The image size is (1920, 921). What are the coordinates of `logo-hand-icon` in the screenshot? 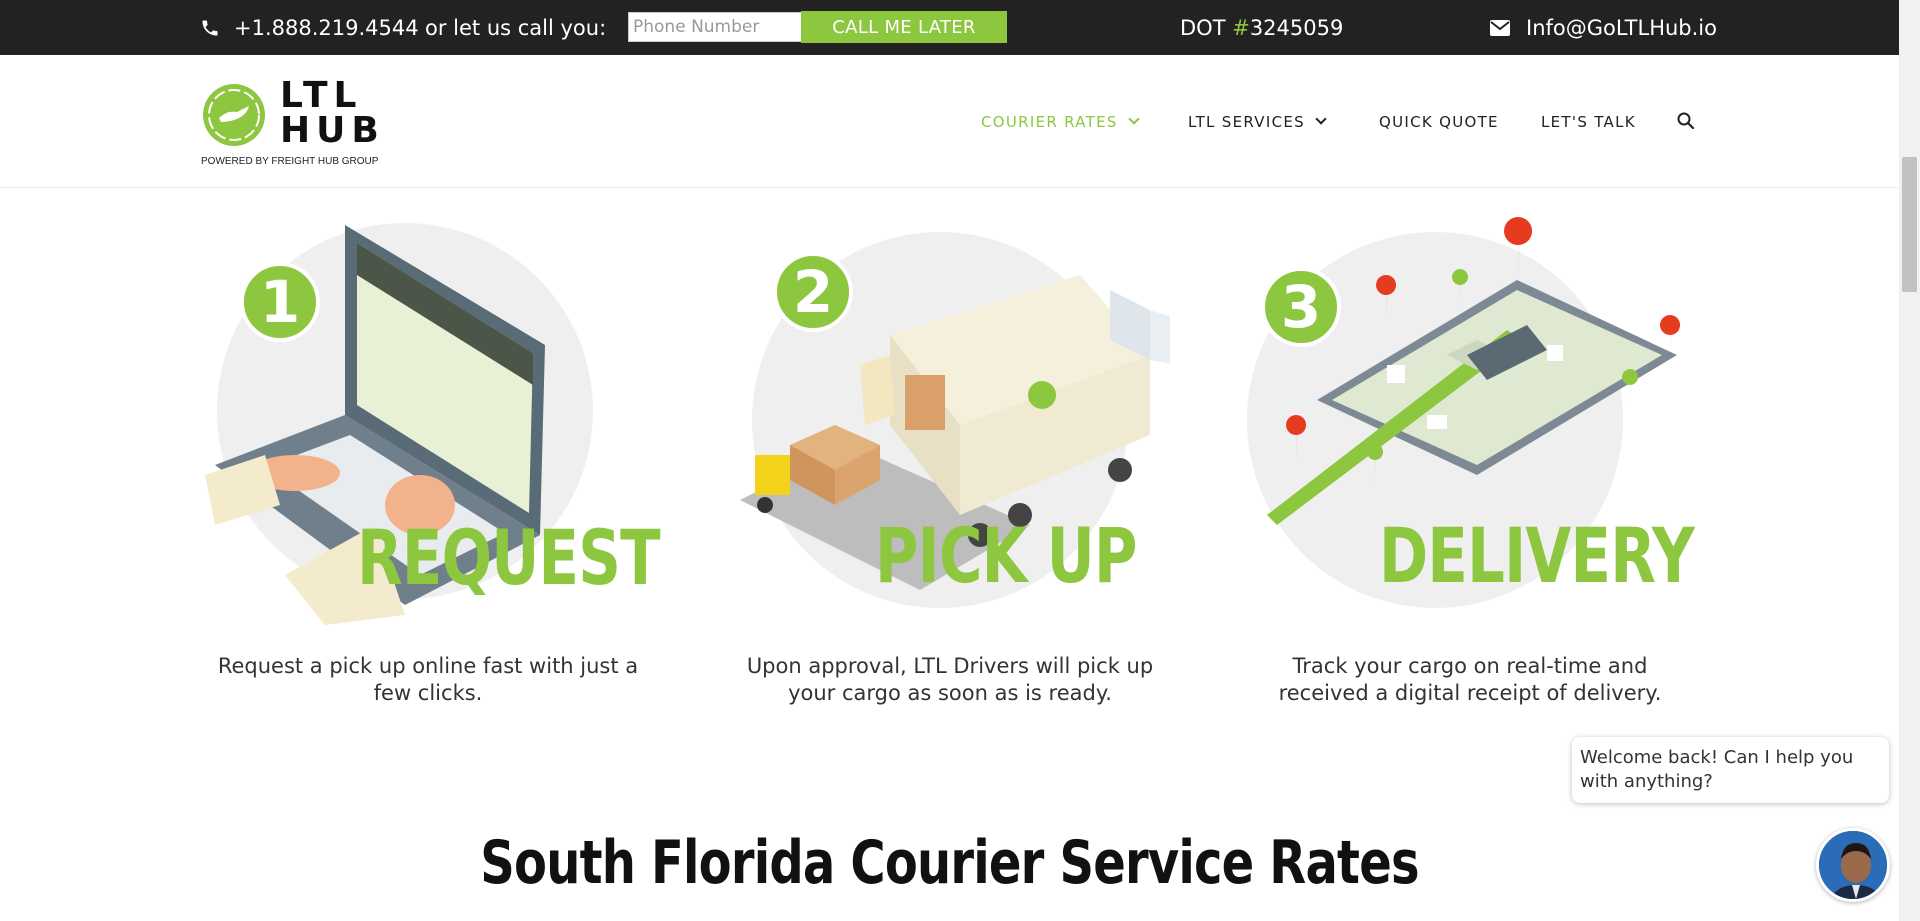 It's located at (234, 115).